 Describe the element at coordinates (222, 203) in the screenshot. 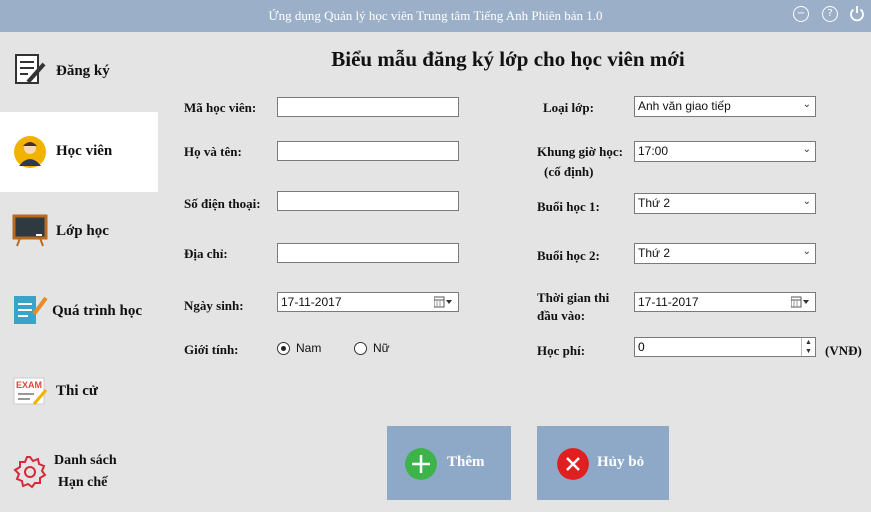

I see `phone-label: Số điện thoại:` at that location.